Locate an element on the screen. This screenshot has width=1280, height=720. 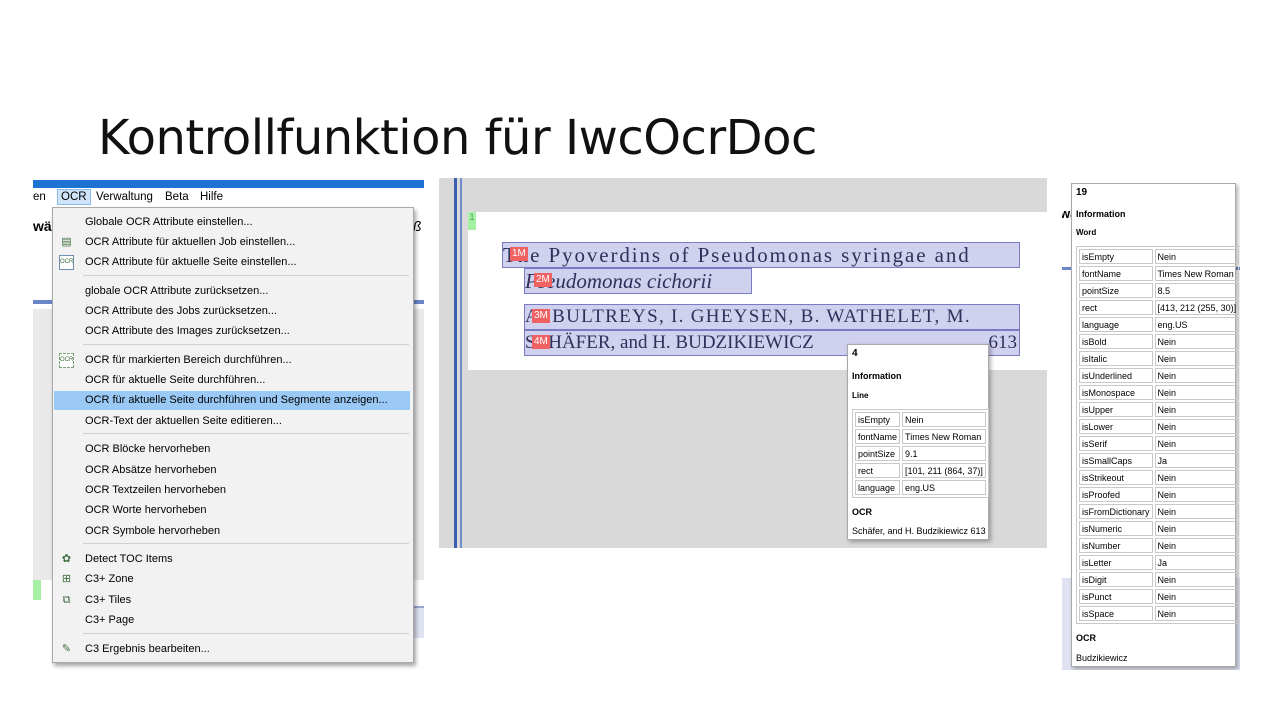
property-row: pointSize 9.1 is located at coordinates (920, 453).